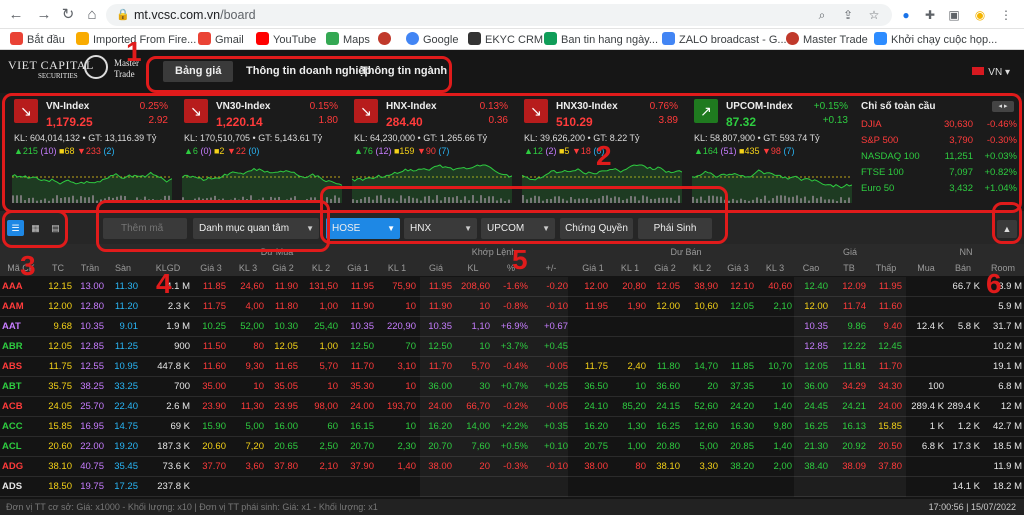 The width and height of the screenshot is (1024, 515). I want to click on table-row: ADS 18.50 19.75 17.25 237.8 K 14.1 K 18.2 M, so click(512, 487).